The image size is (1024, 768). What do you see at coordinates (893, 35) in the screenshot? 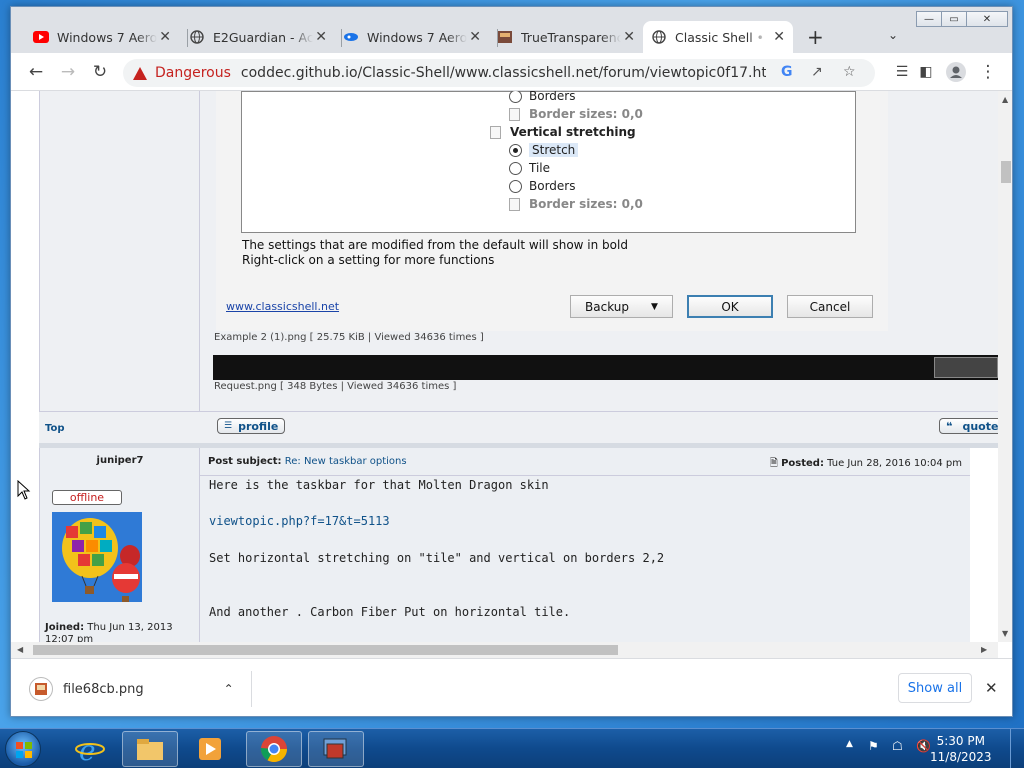
I see `tab-search-chevron-icon: ⌄` at bounding box center [893, 35].